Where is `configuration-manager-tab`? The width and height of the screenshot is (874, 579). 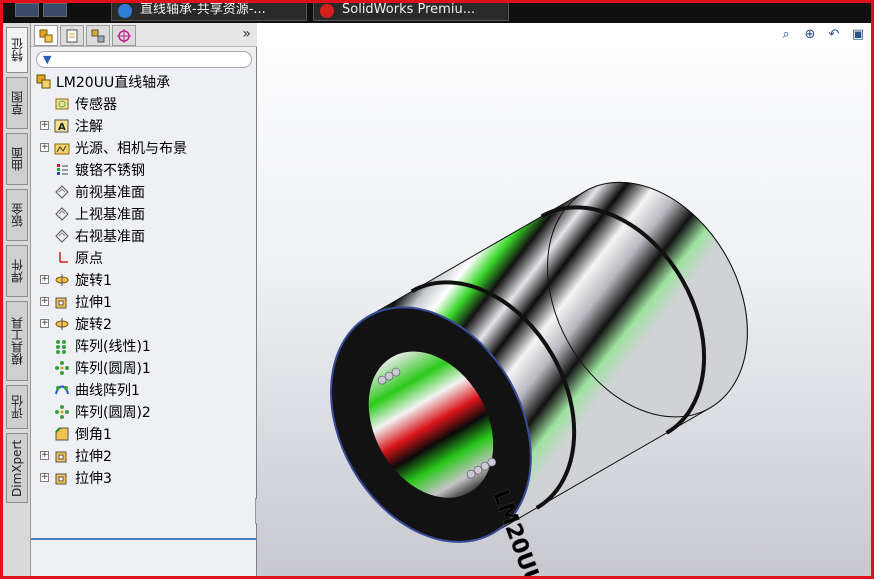 configuration-manager-tab is located at coordinates (98, 35).